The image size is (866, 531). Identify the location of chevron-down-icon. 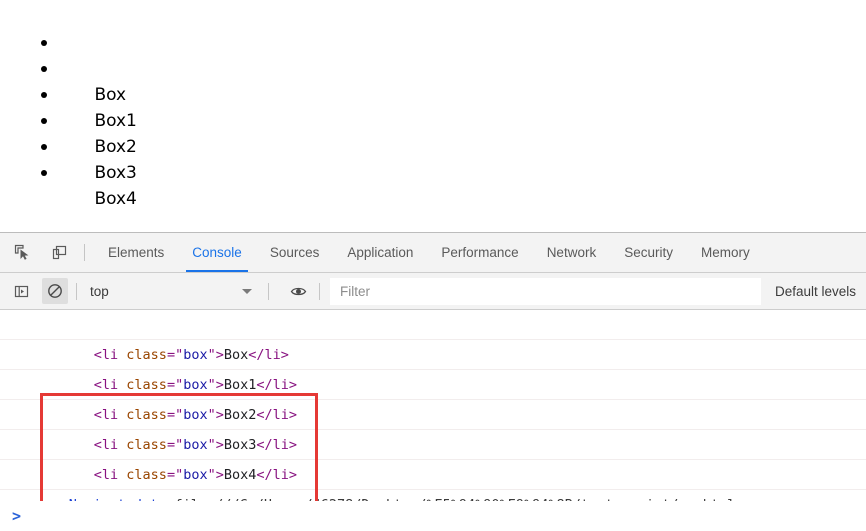
(247, 291).